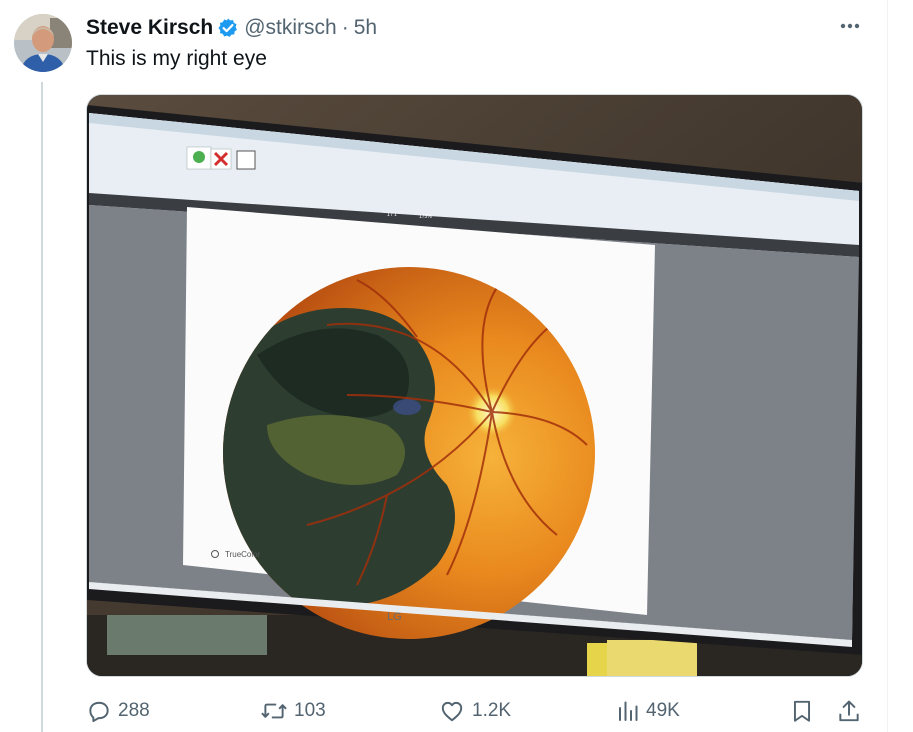 This screenshot has height=732, width=913. What do you see at coordinates (365, 28) in the screenshot?
I see `timestamp: 5h` at bounding box center [365, 28].